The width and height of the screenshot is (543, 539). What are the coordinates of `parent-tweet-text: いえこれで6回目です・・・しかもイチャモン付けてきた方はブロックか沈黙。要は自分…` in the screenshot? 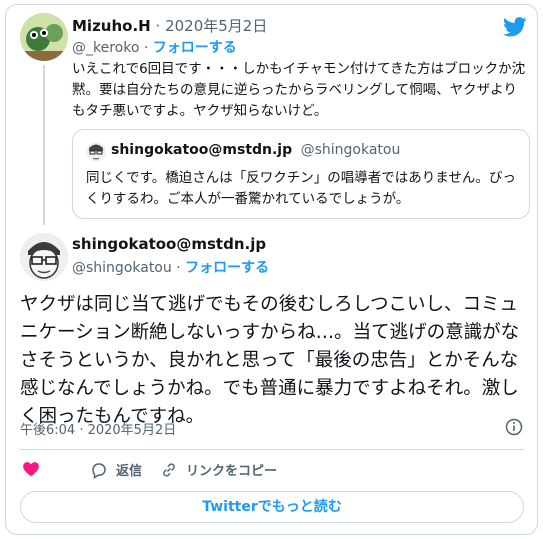 It's located at (299, 90).